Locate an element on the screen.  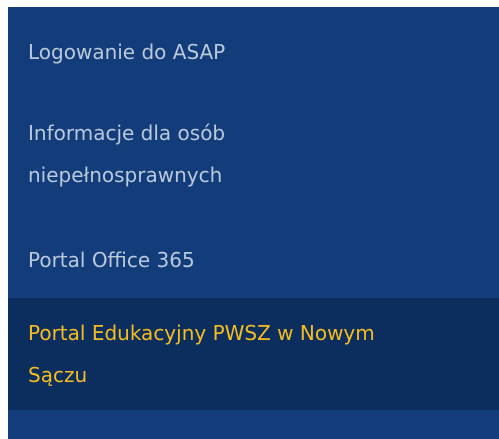
menu-item-logowanie-asap: Logowanie do ASAP is located at coordinates (253, 52).